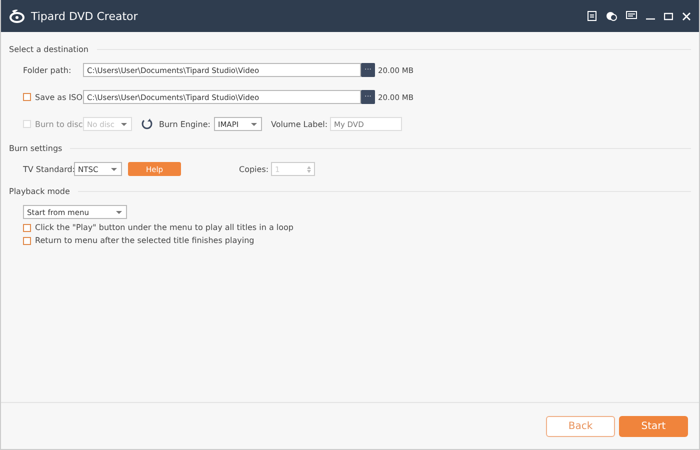 The image size is (700, 450). I want to click on spinner-icon, so click(309, 169).